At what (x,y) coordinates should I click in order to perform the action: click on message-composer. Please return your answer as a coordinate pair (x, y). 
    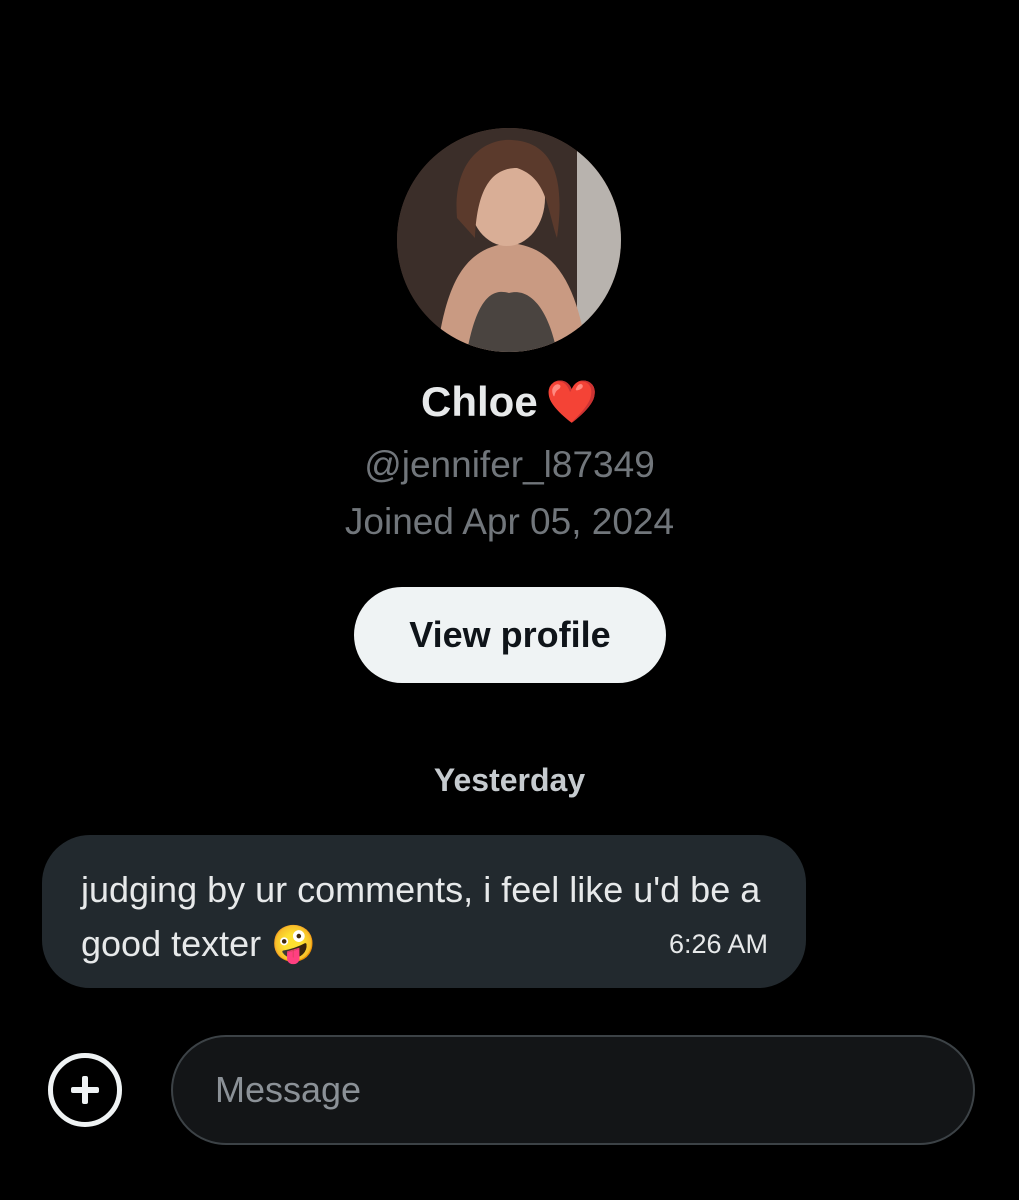
    Looking at the image, I should click on (573, 1090).